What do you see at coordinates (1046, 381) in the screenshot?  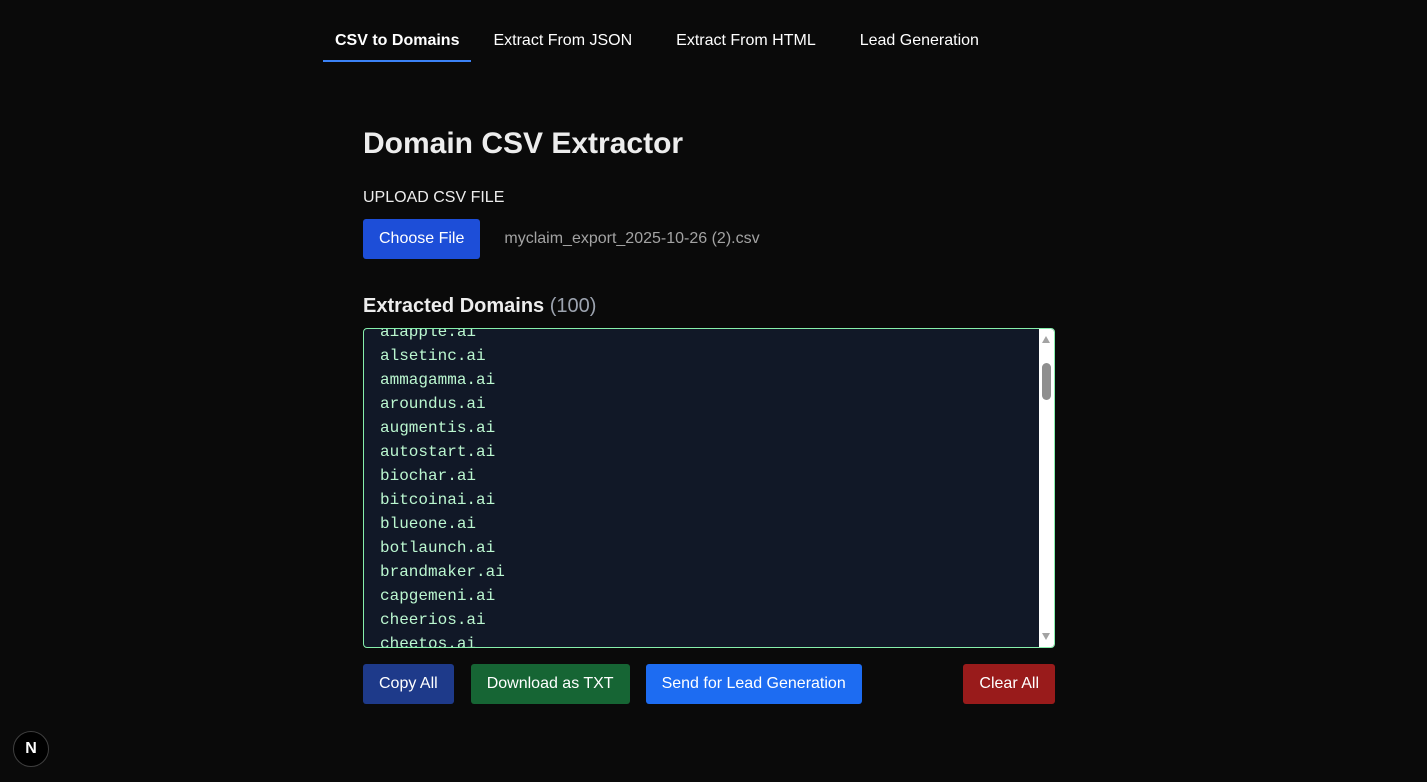 I see `scroll-thumb` at bounding box center [1046, 381].